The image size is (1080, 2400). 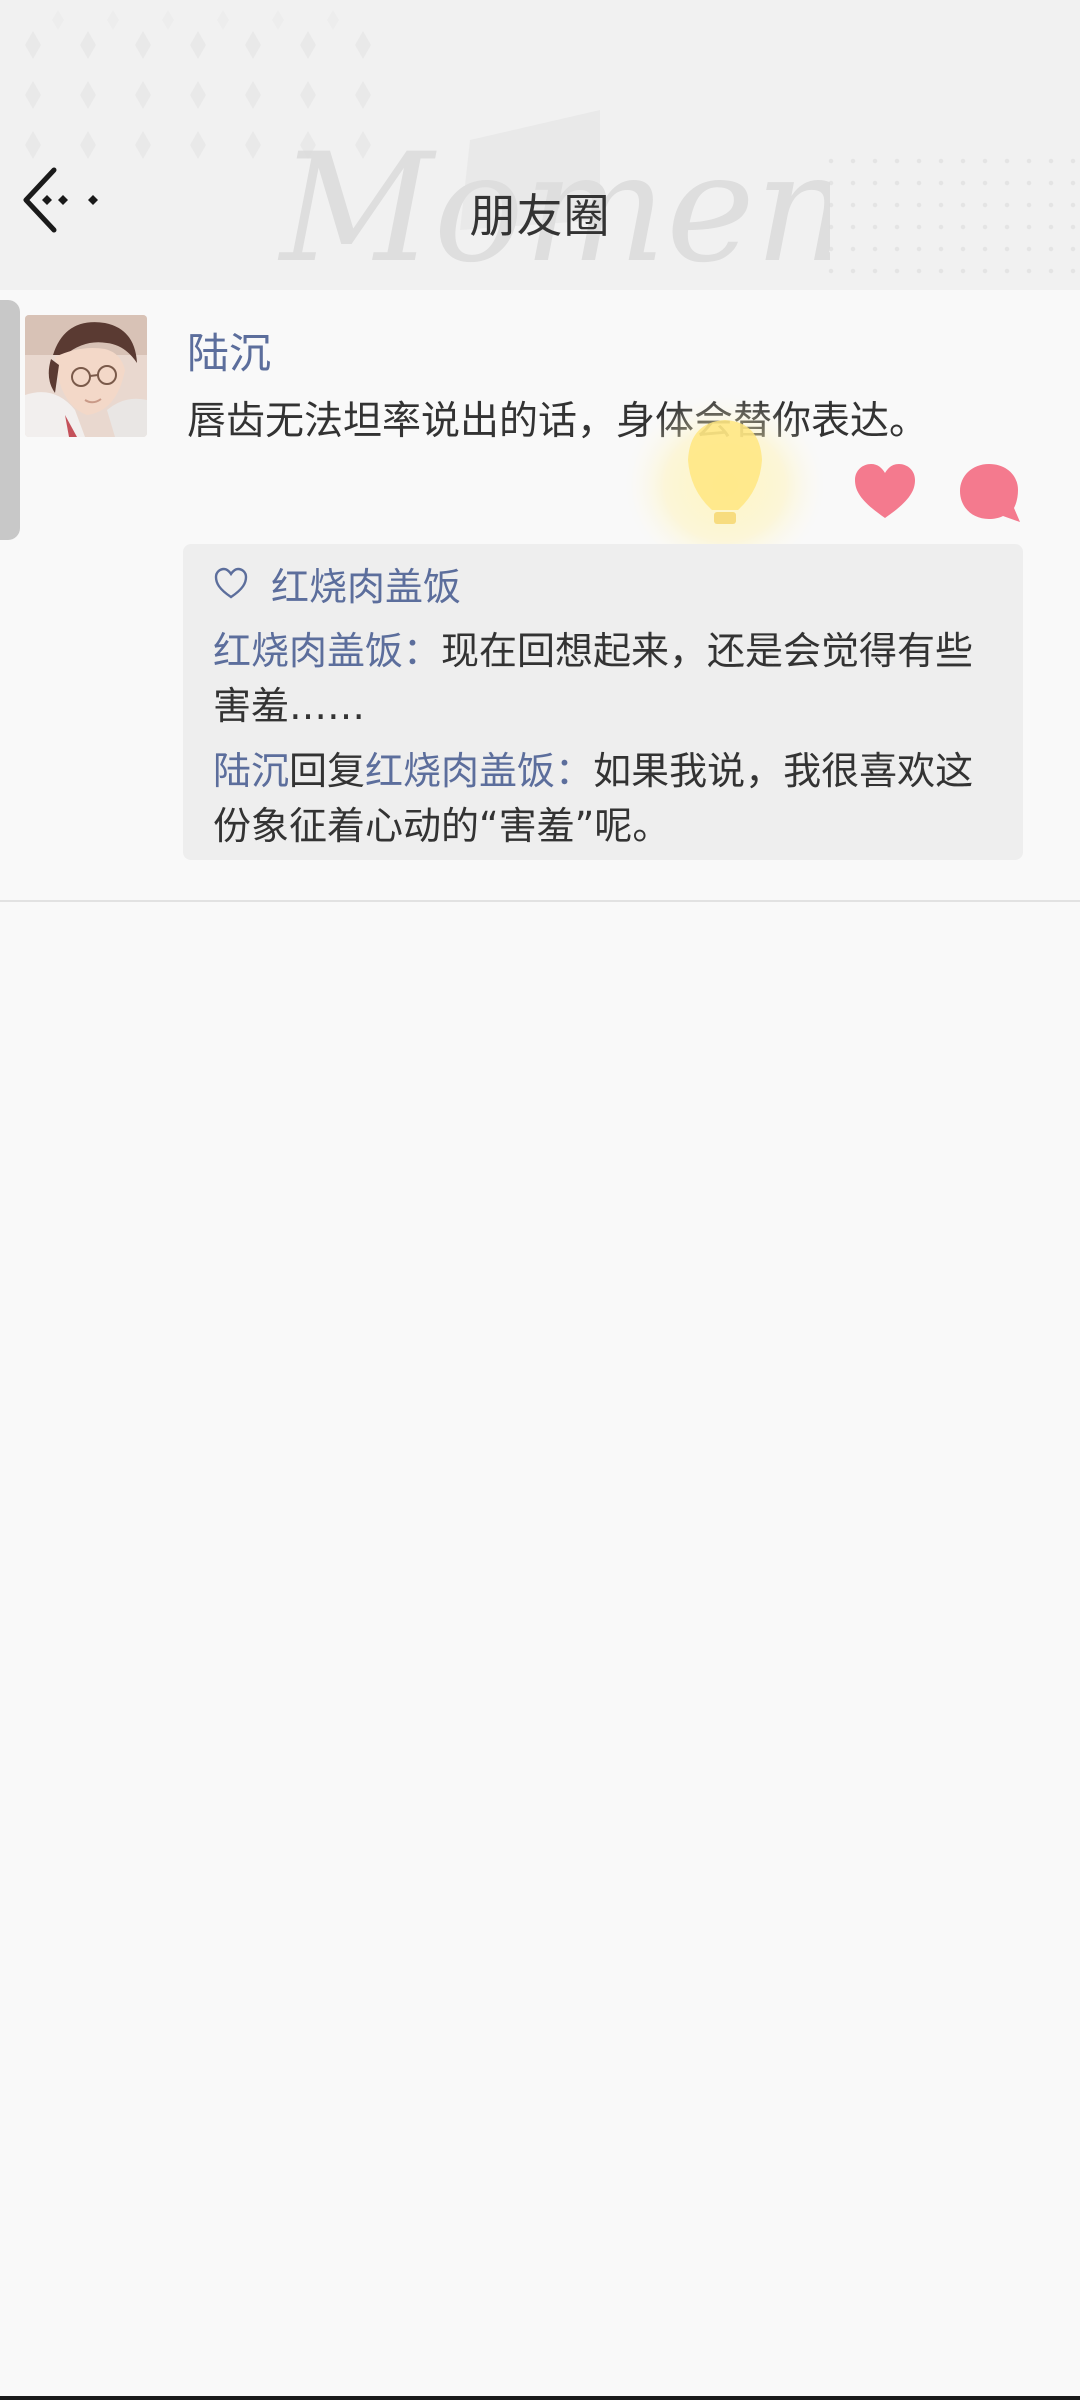 What do you see at coordinates (251, 771) in the screenshot?
I see `comment-author: 陆沉` at bounding box center [251, 771].